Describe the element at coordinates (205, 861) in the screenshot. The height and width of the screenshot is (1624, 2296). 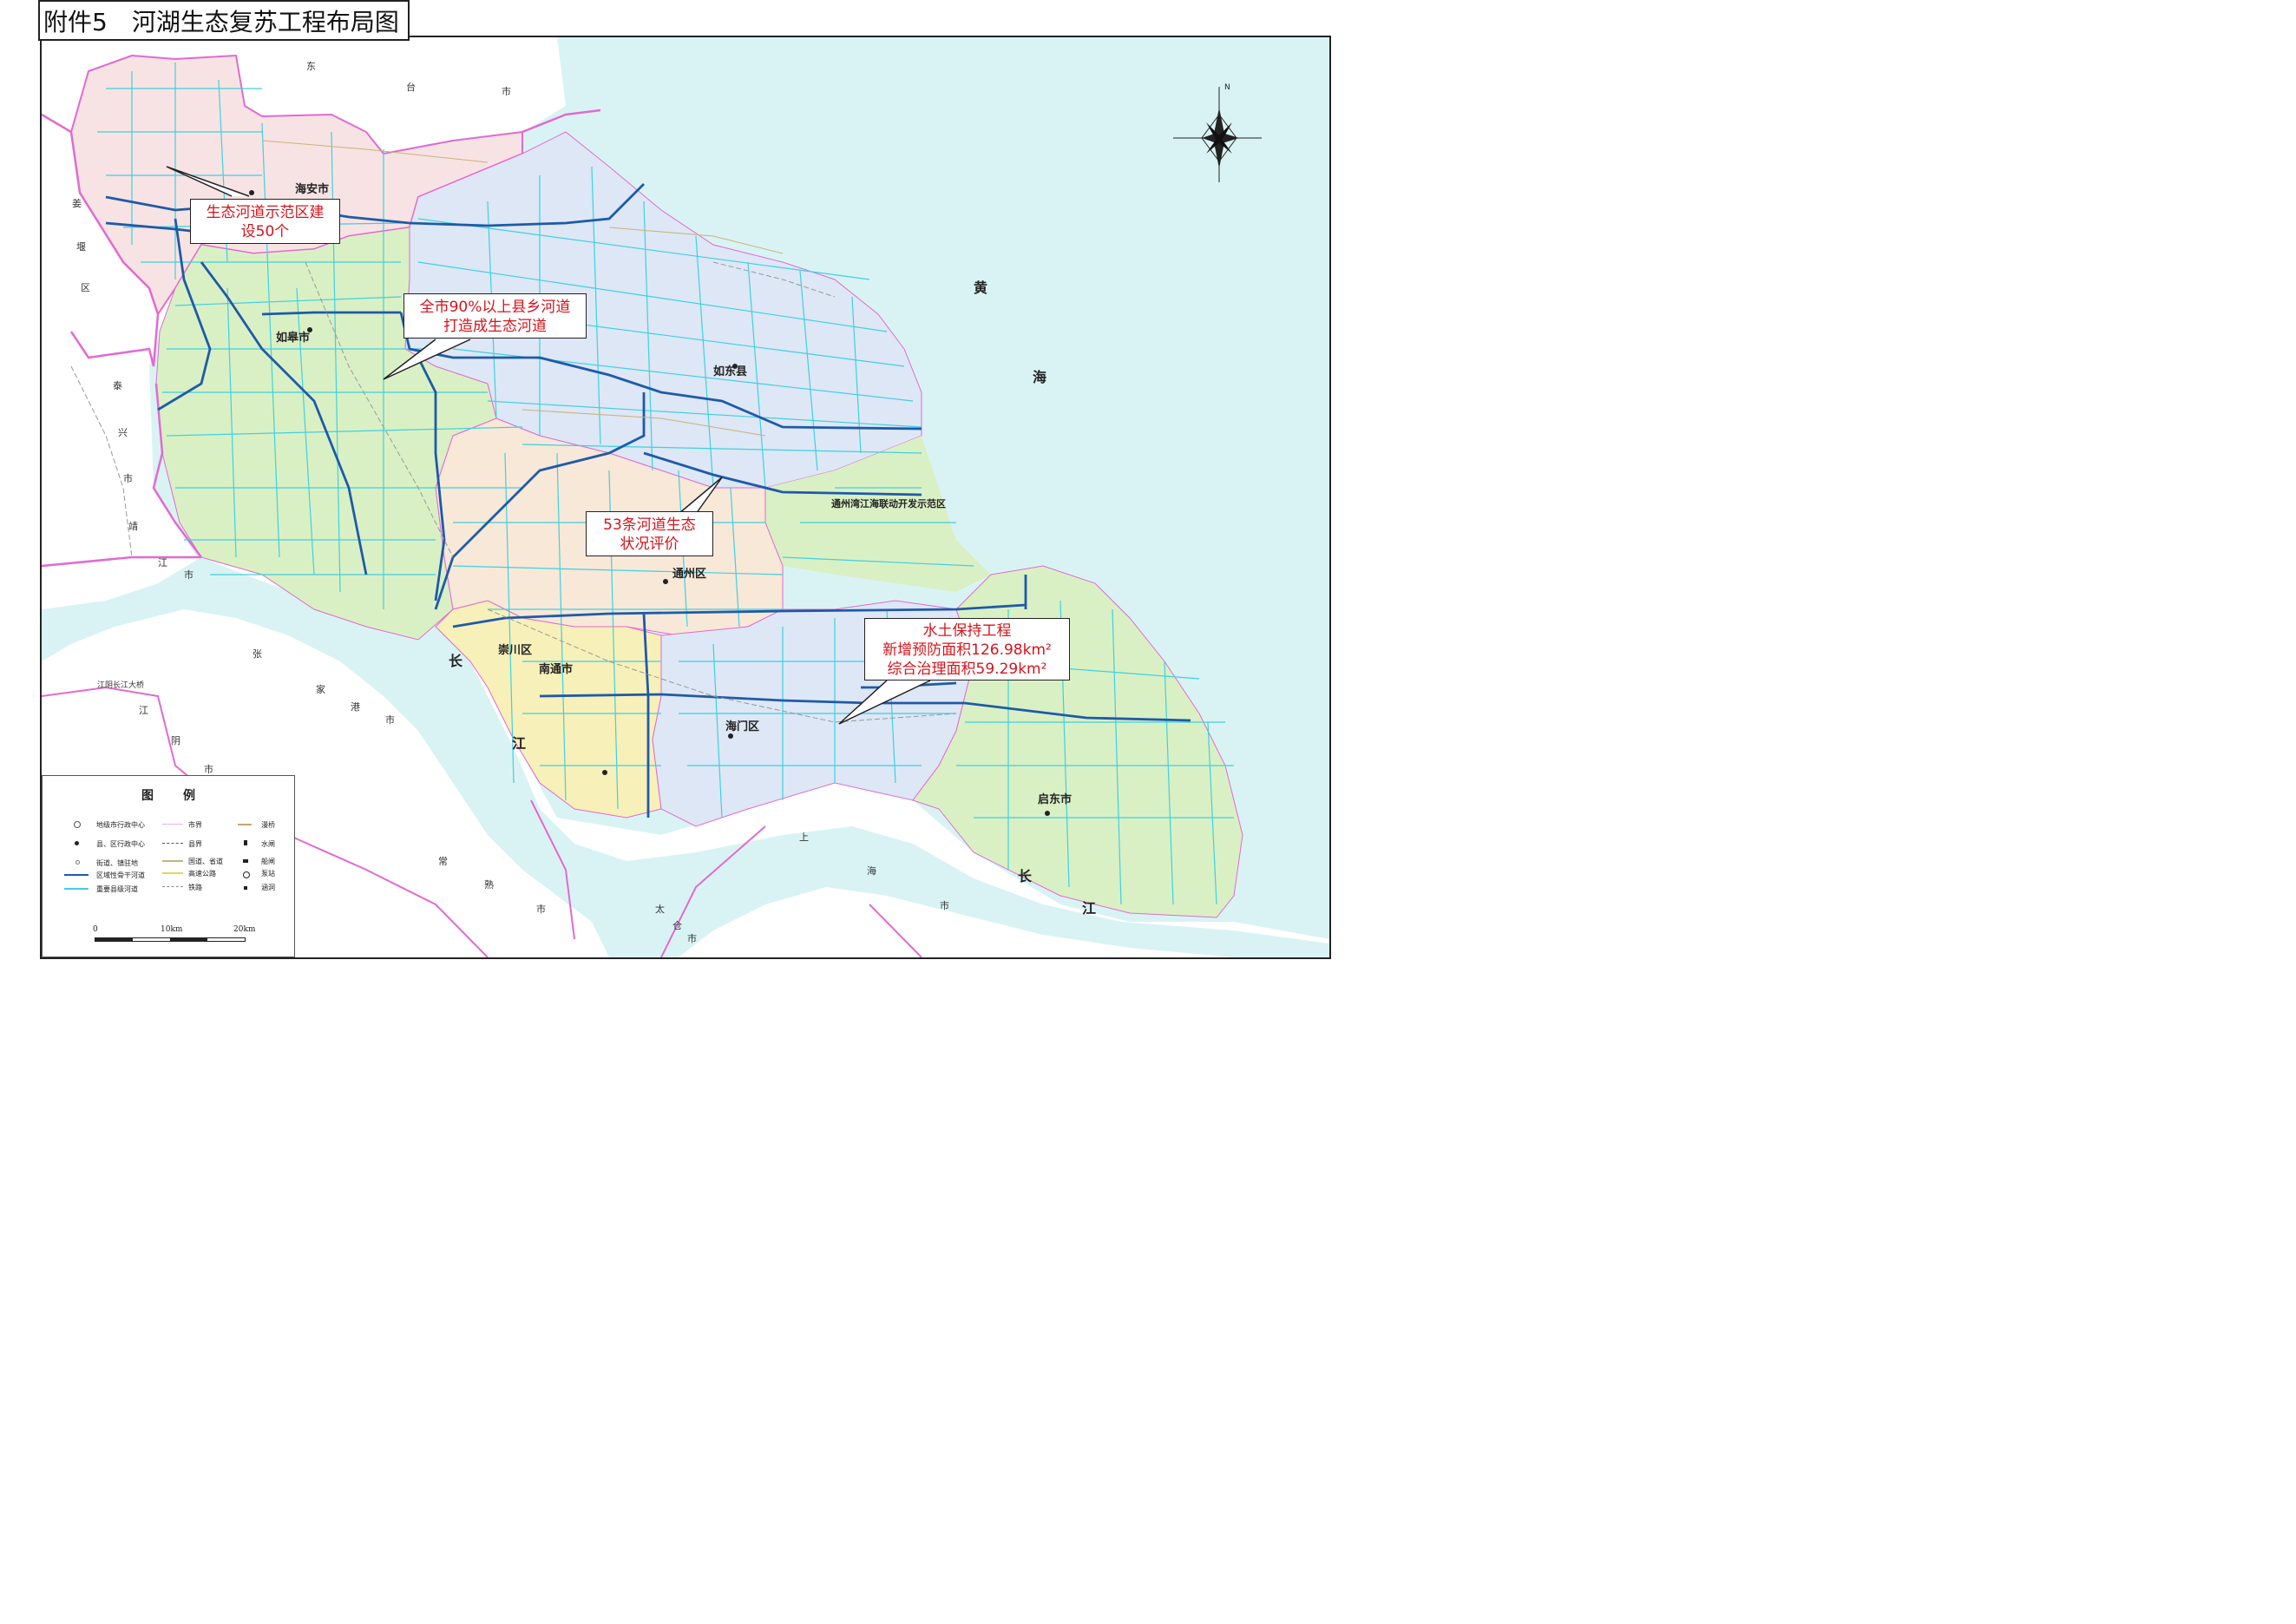
I see `legend-item-national-road: 国道、省道` at that location.